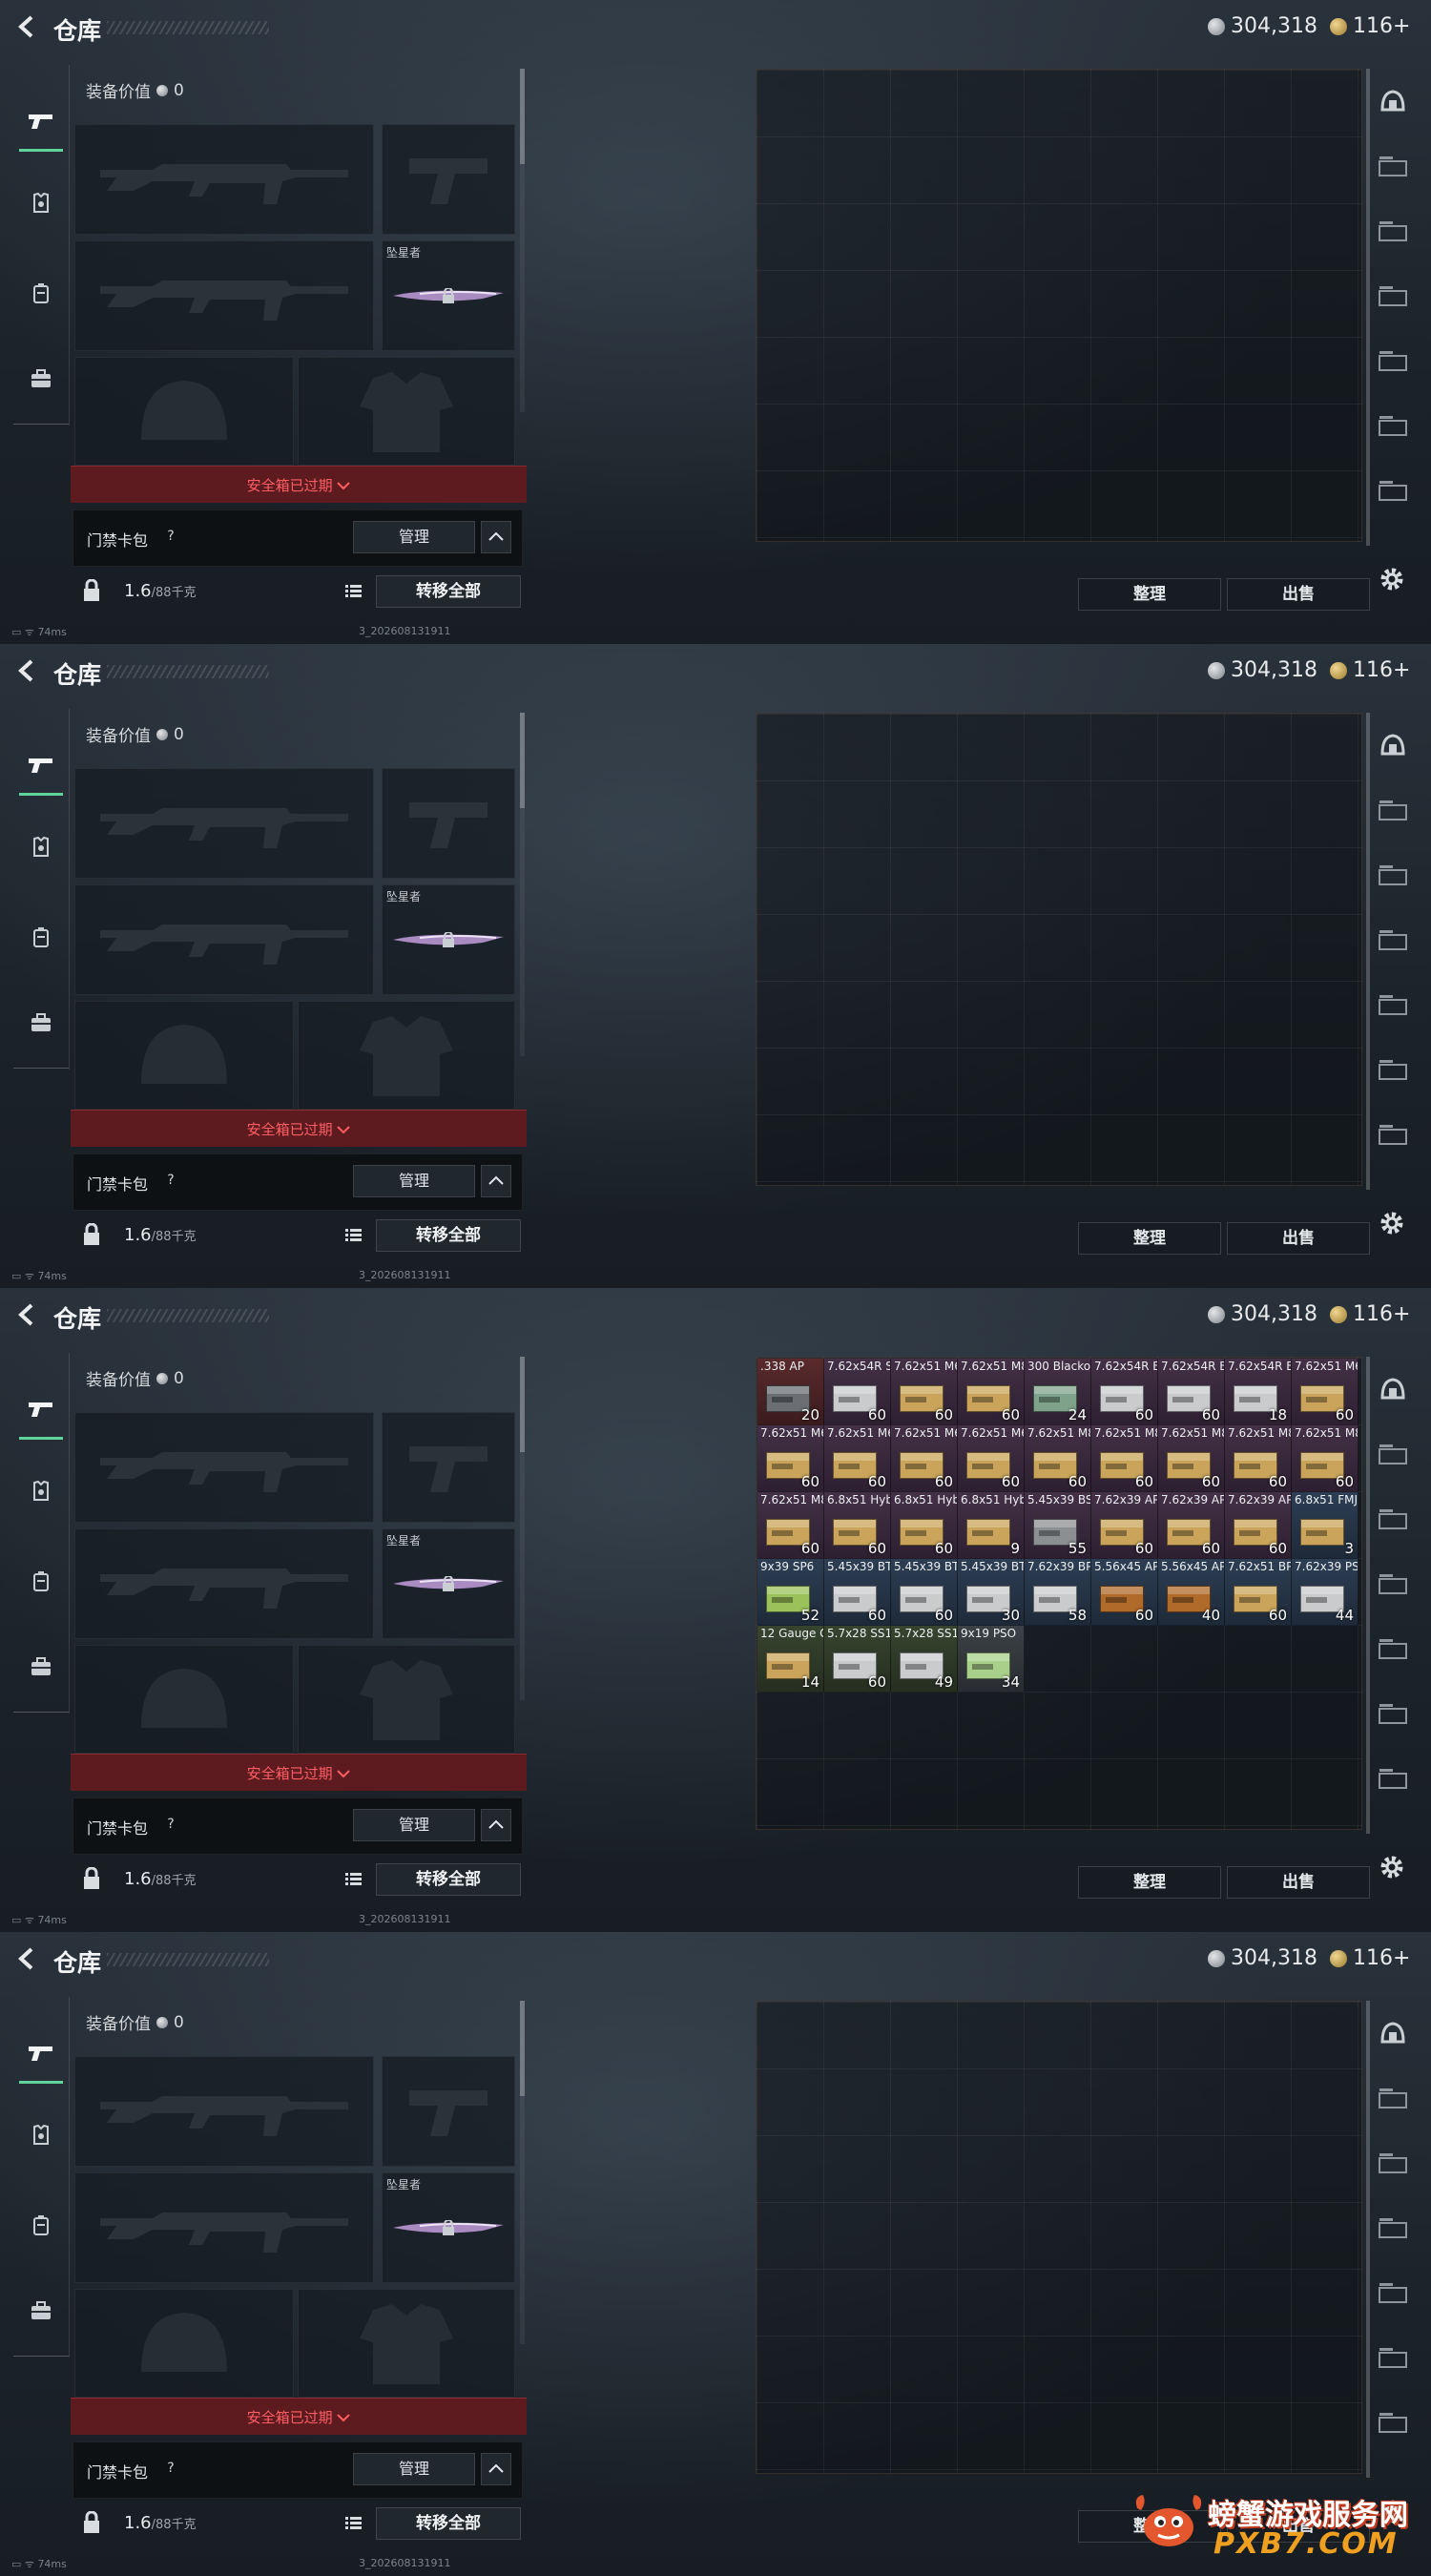 Image resolution: width=1431 pixels, height=2576 pixels. I want to click on sell-button: 出售, so click(1298, 1238).